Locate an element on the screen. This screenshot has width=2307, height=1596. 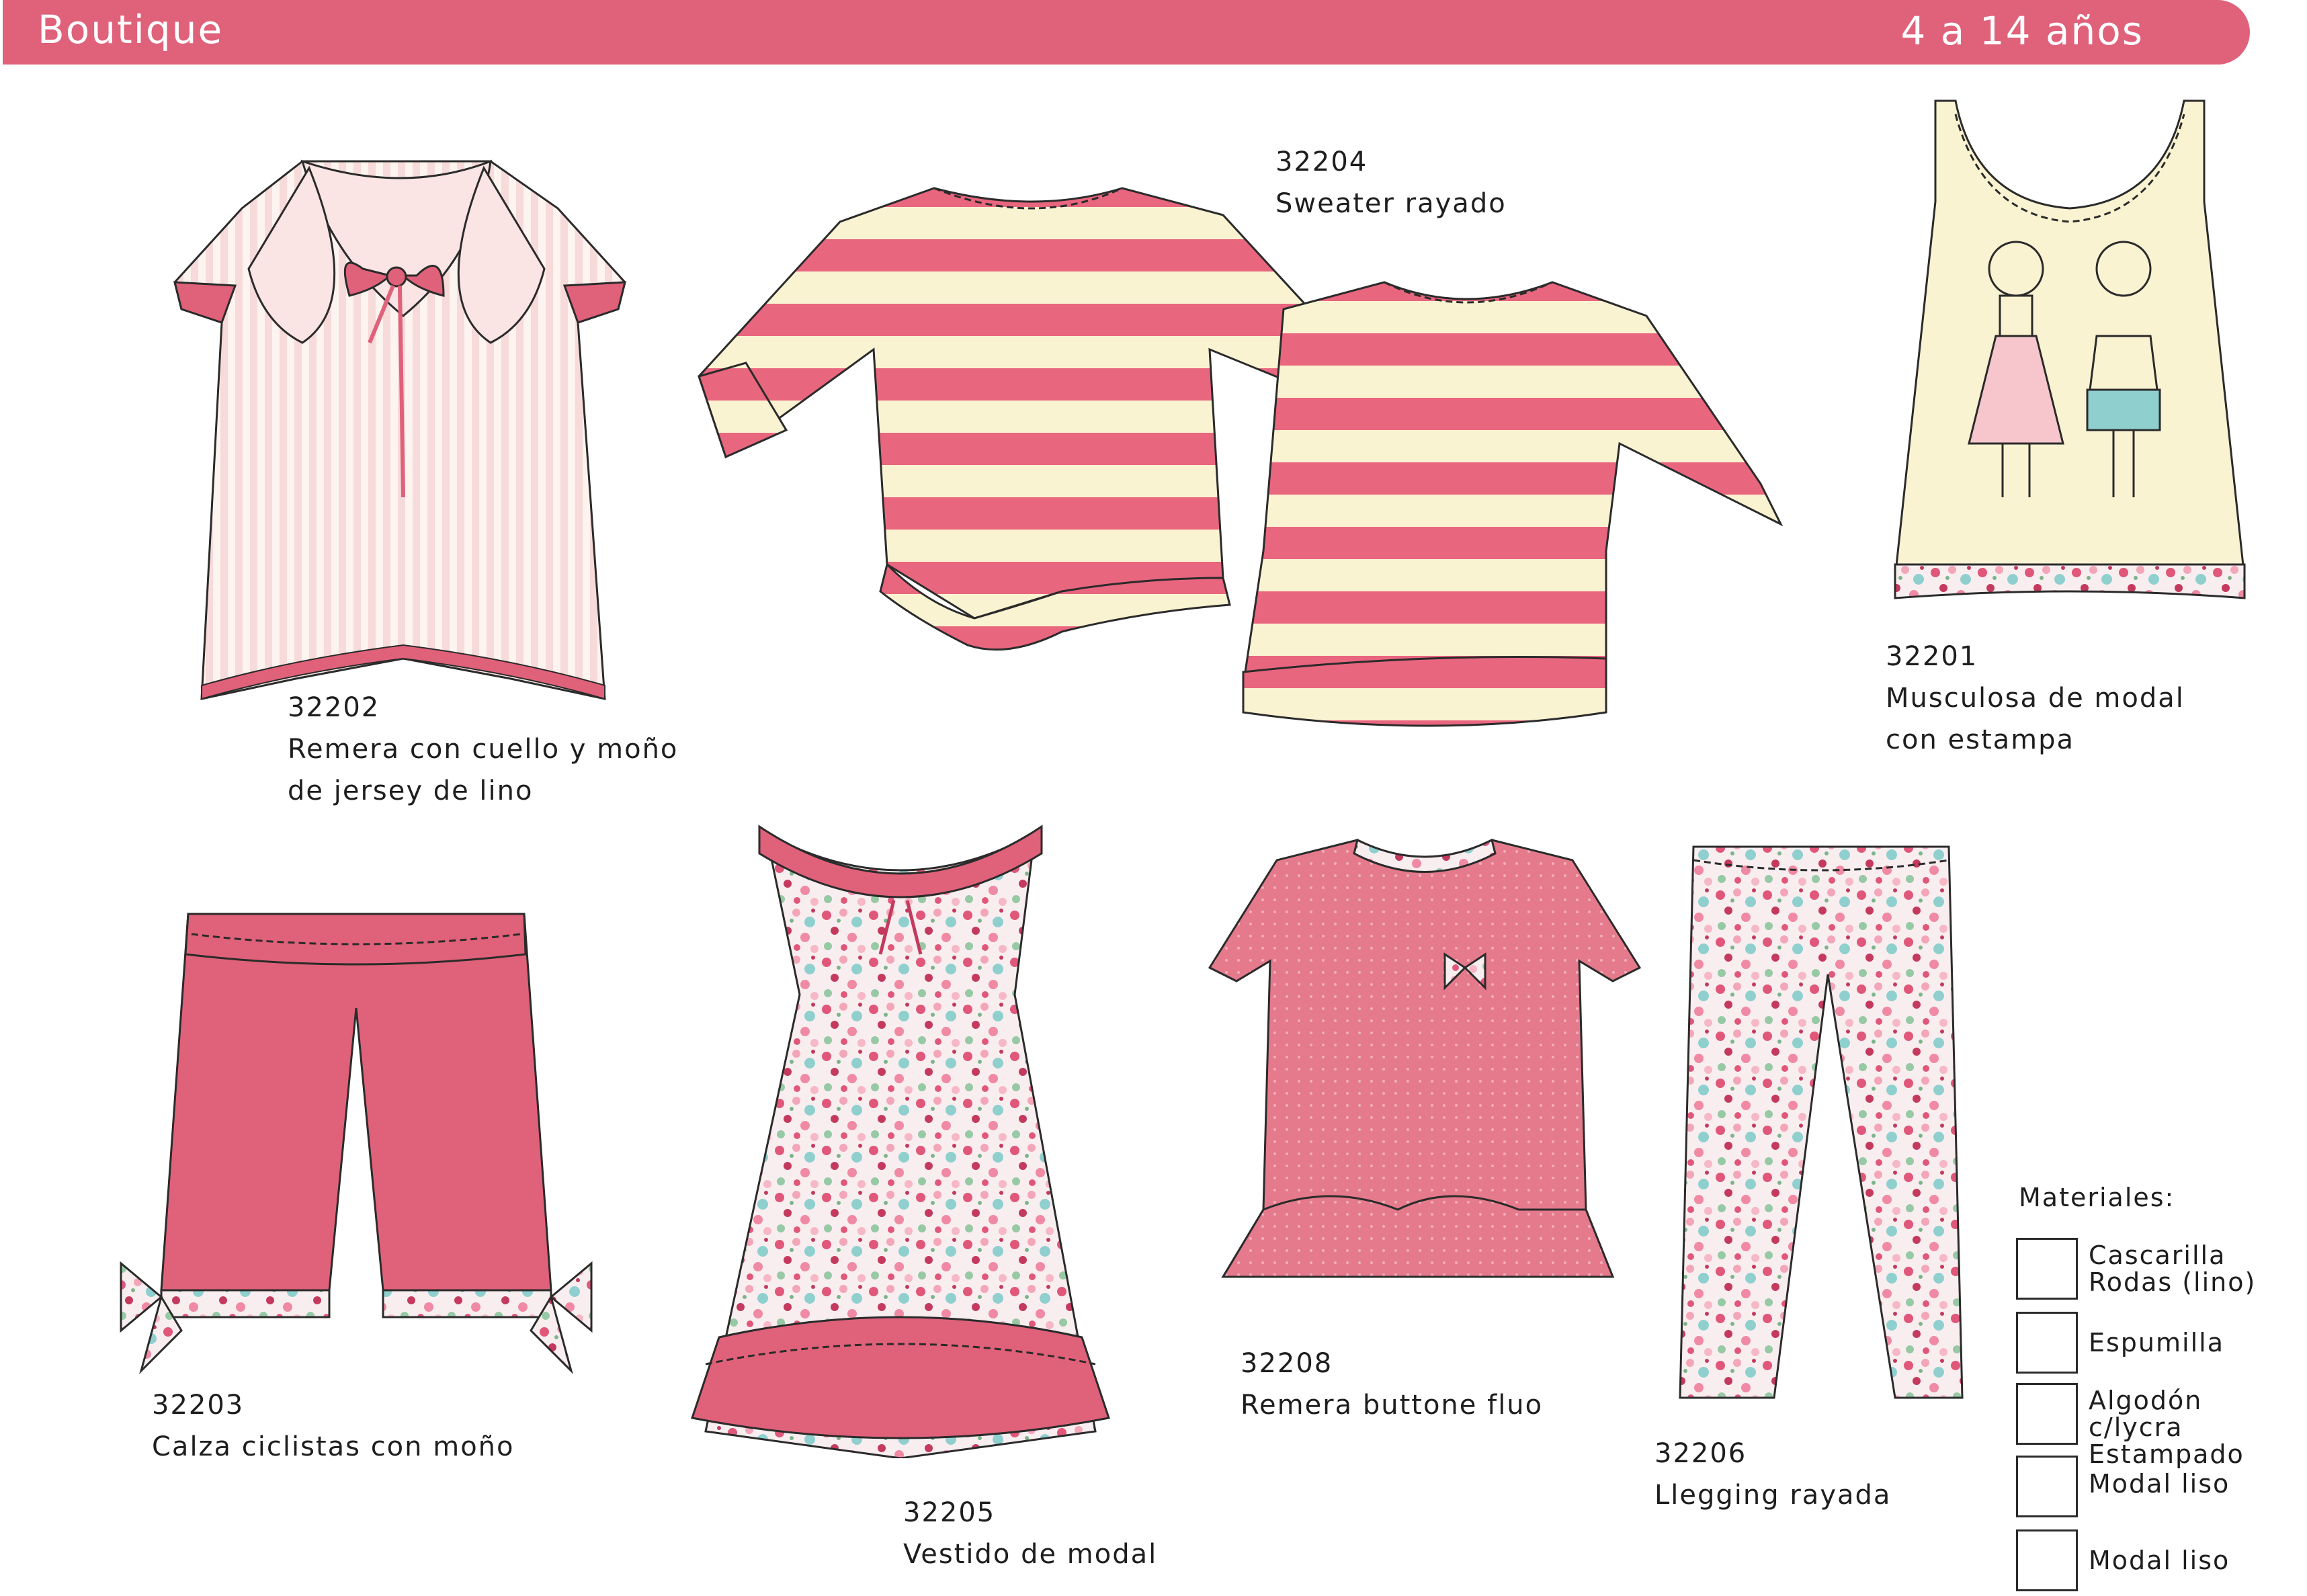
label-32204: 32204 Sweater rayado is located at coordinates (1391, 183).